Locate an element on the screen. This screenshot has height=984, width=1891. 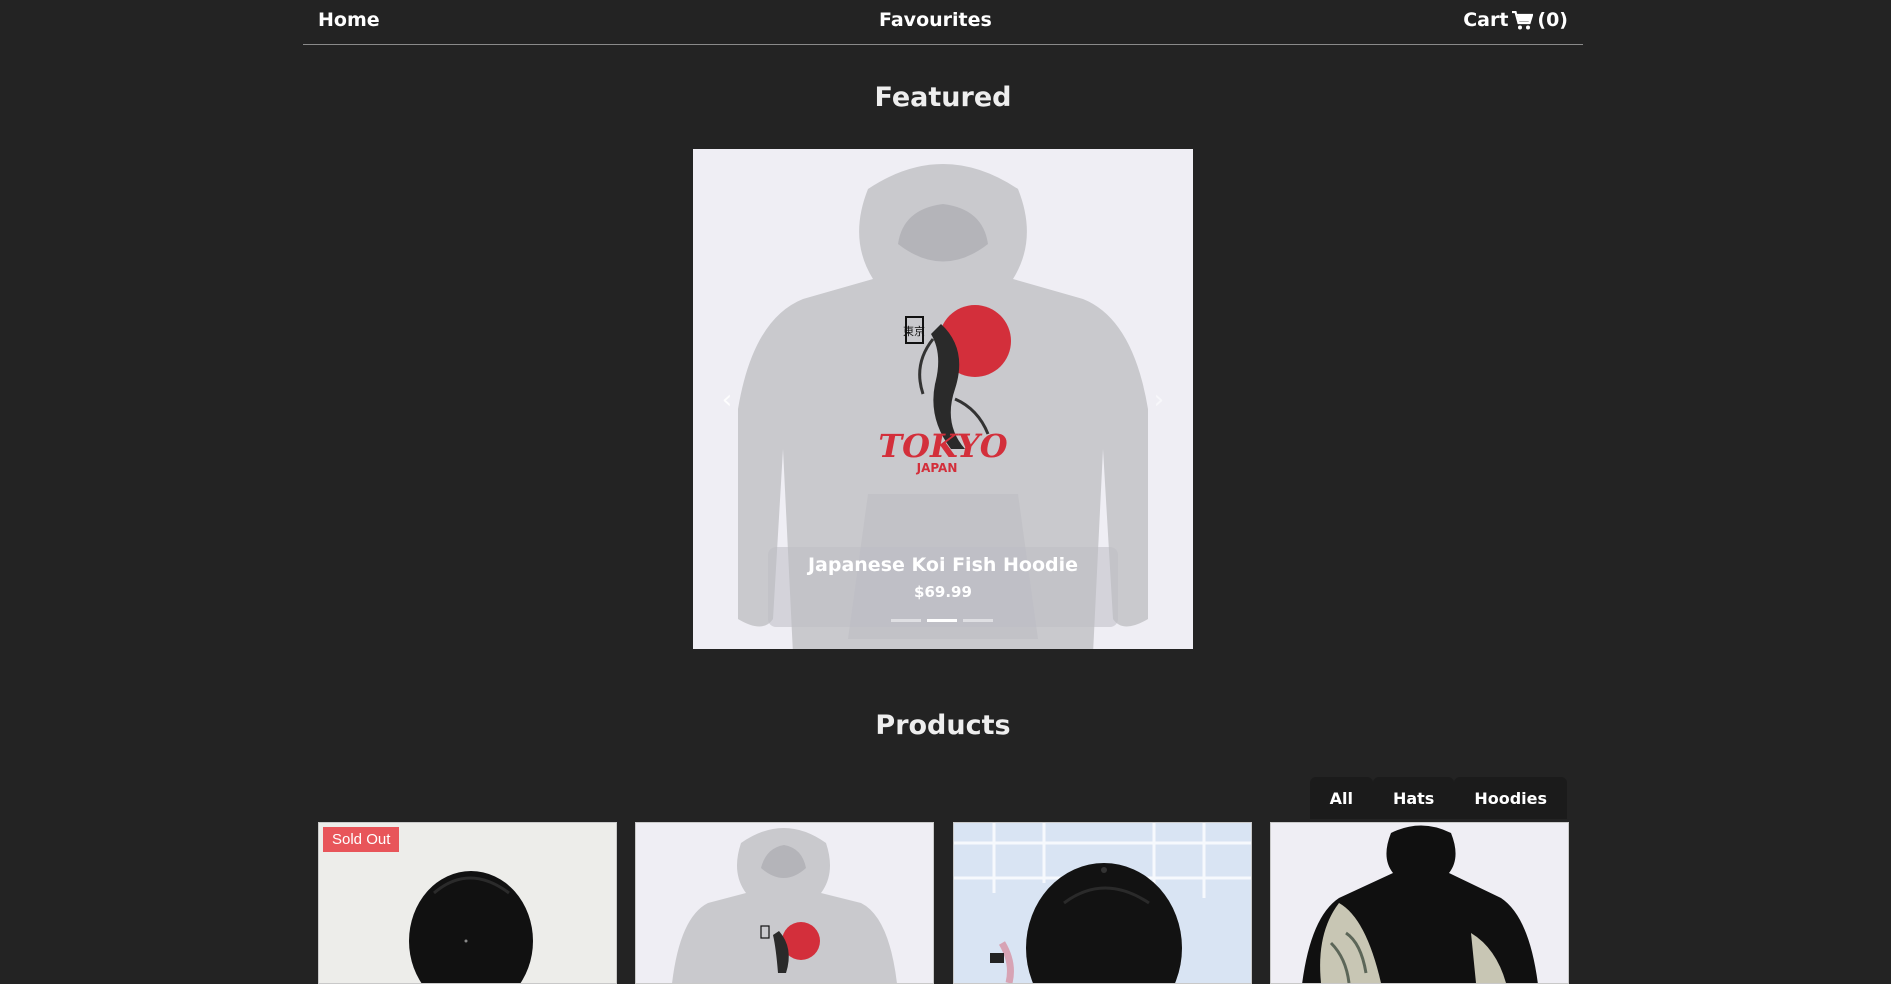
embroidered-cap-image is located at coordinates (1102, 903).